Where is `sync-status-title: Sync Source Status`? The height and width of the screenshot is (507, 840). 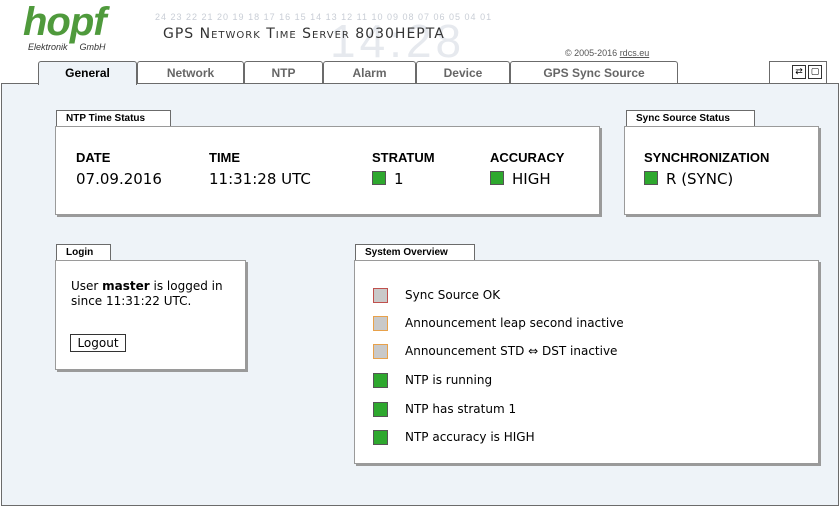
sync-status-title: Sync Source Status is located at coordinates (690, 118).